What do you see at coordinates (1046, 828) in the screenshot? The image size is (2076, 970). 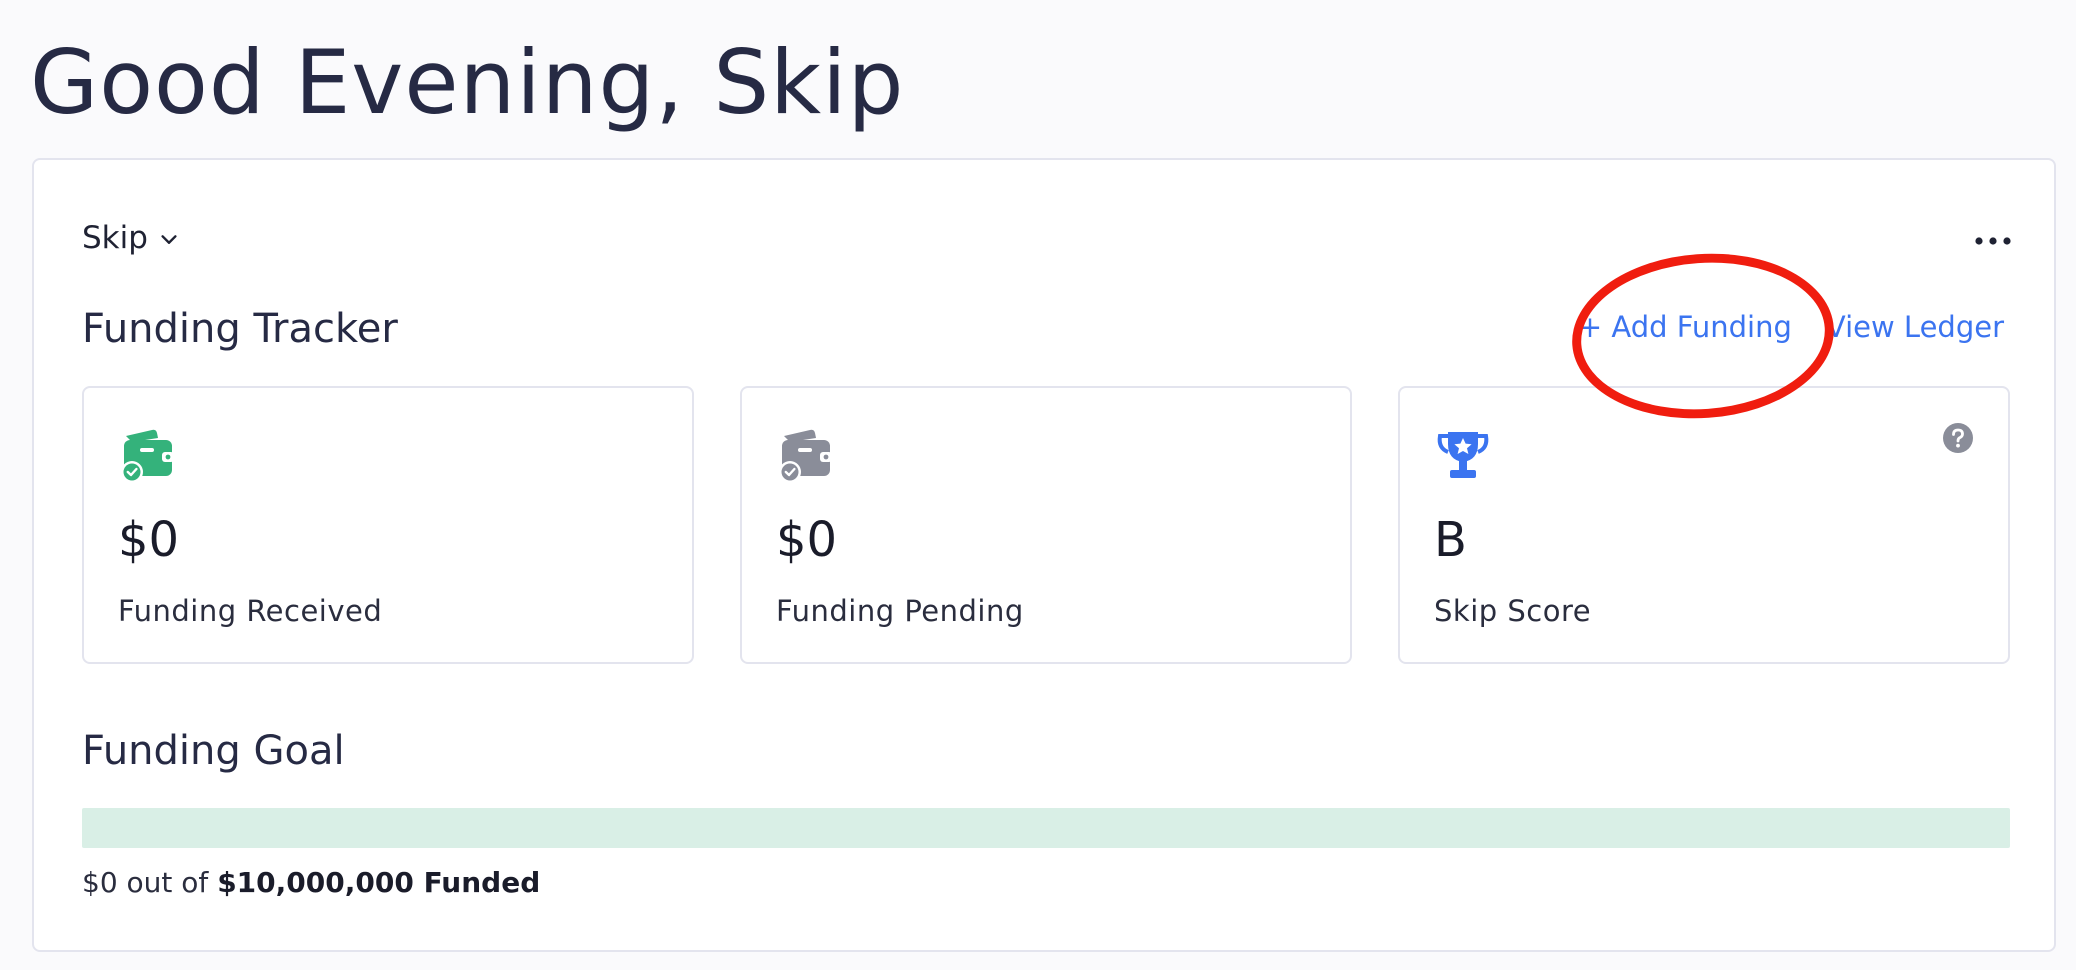 I see `funding-goal-progress-bar` at bounding box center [1046, 828].